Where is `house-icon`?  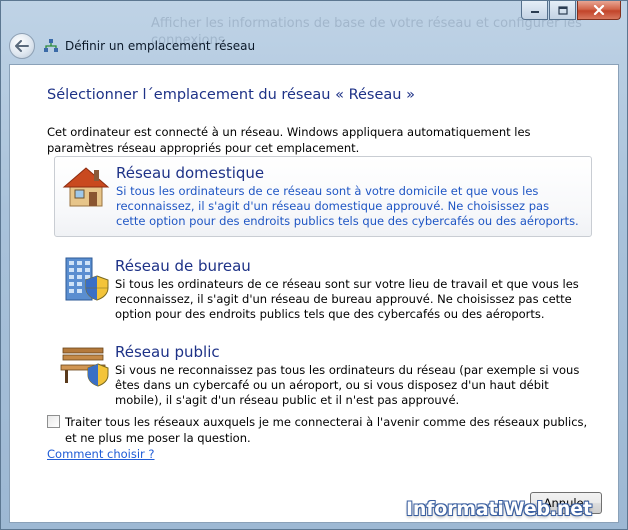 house-icon is located at coordinates (86, 187).